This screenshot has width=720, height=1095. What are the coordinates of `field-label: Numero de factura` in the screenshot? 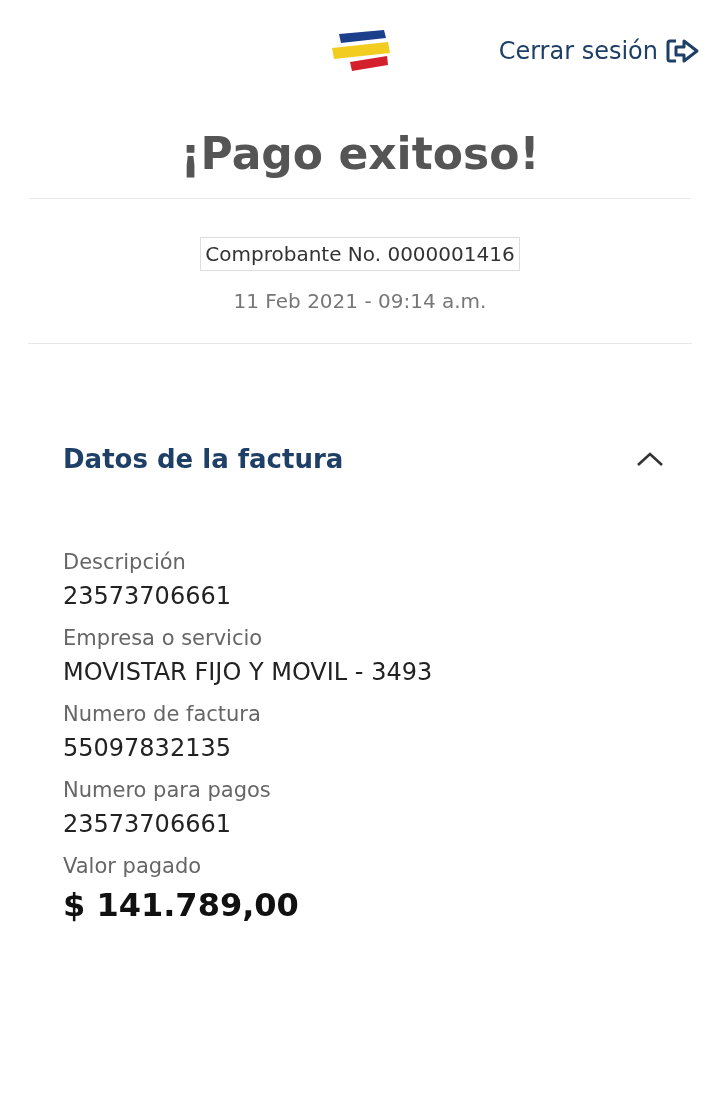 It's located at (162, 714).